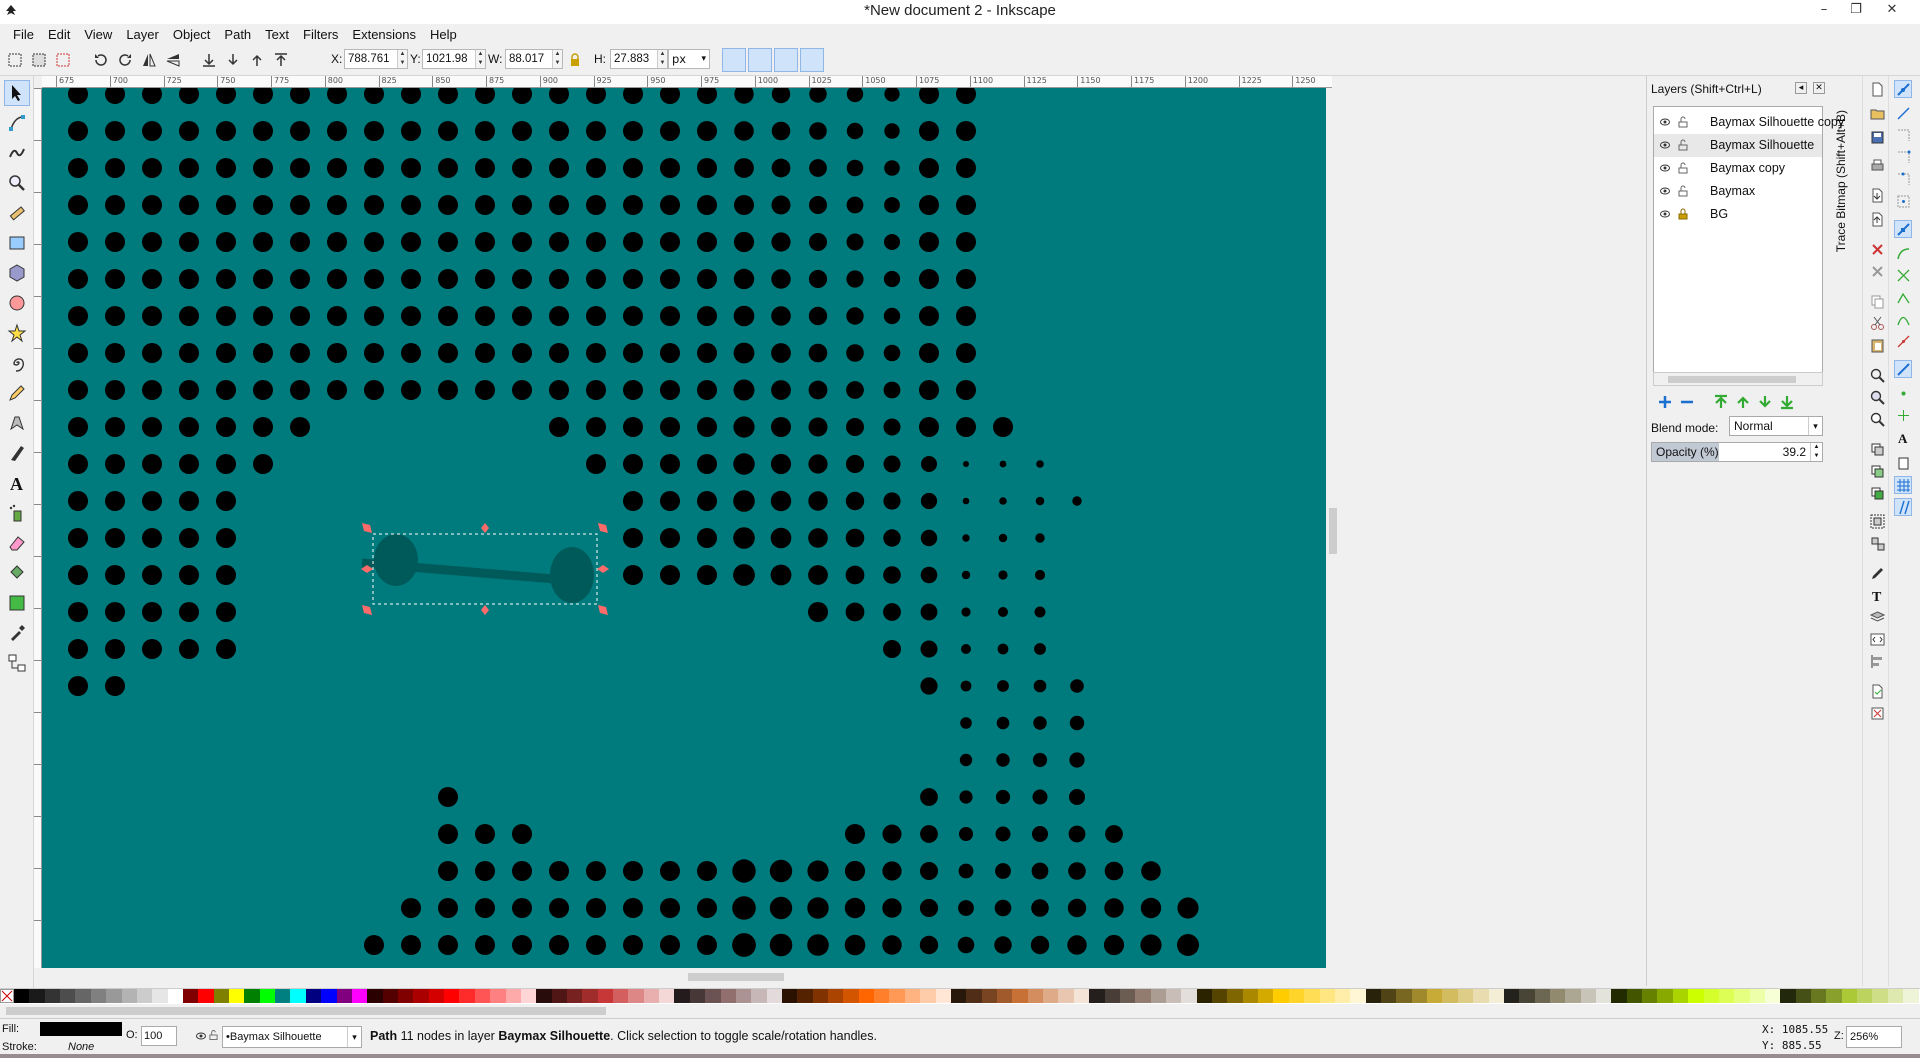 The width and height of the screenshot is (1920, 1058). Describe the element at coordinates (1877, 271) in the screenshot. I see `redo-icon` at that location.